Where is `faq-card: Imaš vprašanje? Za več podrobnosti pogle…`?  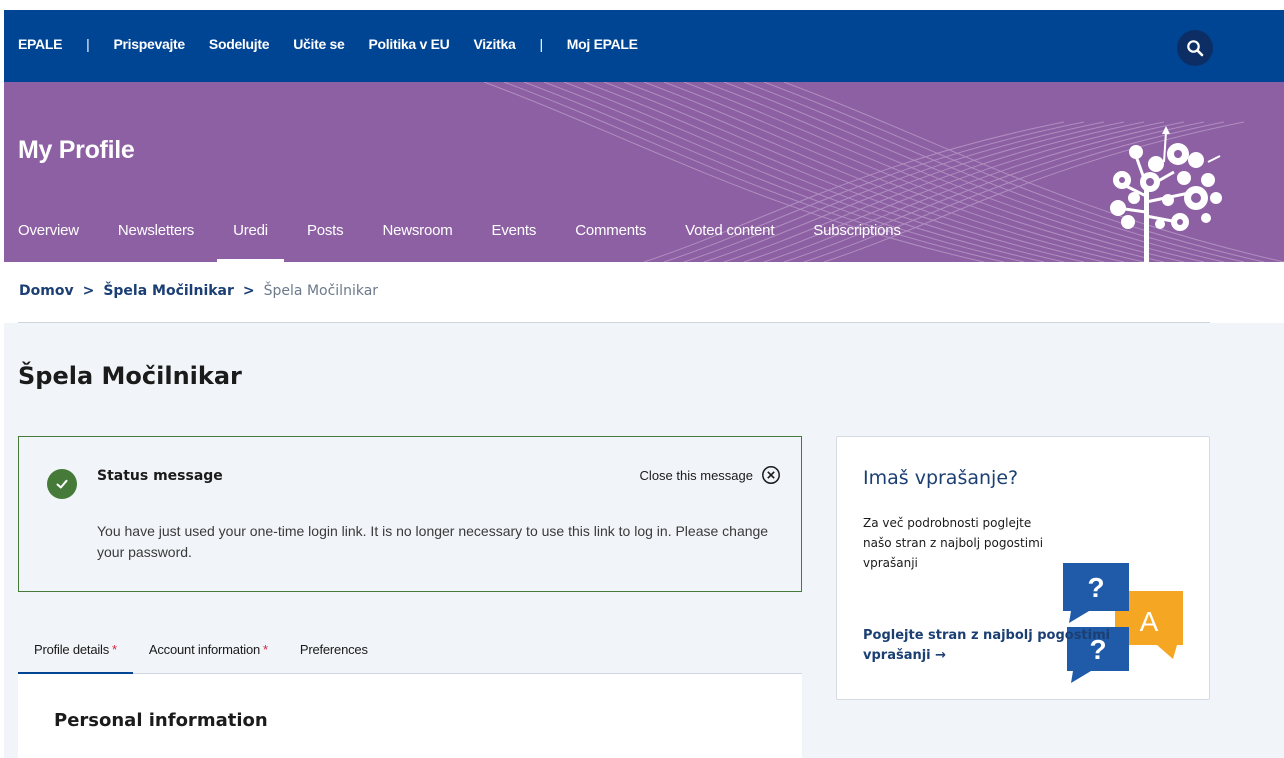 faq-card: Imaš vprašanje? Za več podrobnosti pogle… is located at coordinates (1023, 568).